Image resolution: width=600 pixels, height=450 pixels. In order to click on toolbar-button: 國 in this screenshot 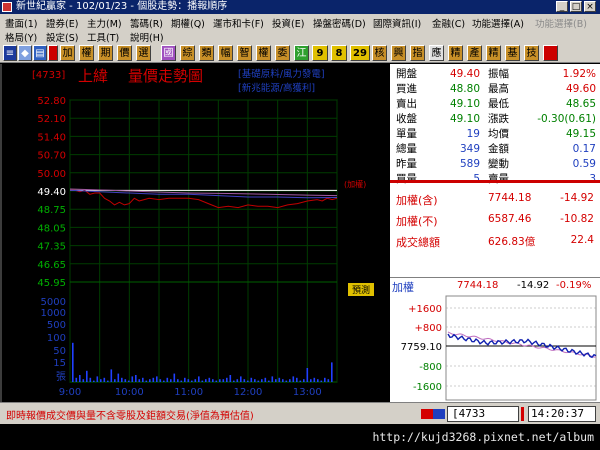, I will do `click(168, 53)`.